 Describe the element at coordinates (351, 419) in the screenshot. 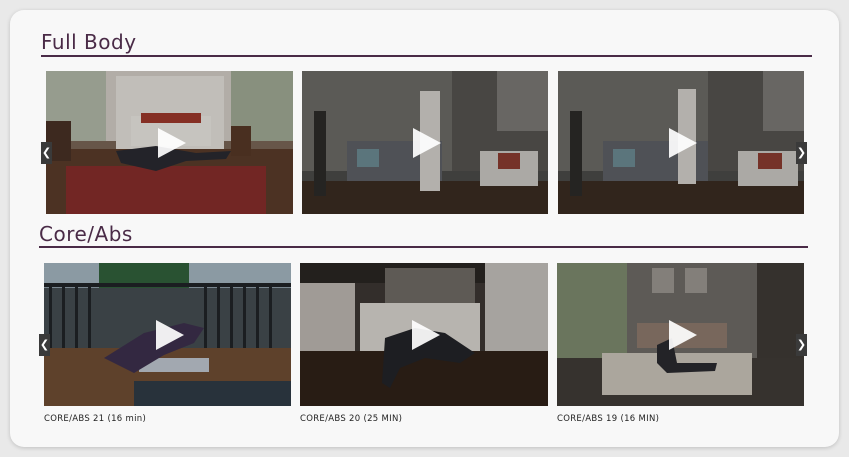

I see `video-caption: CORE/ABS 20 (25 MIN)` at that location.